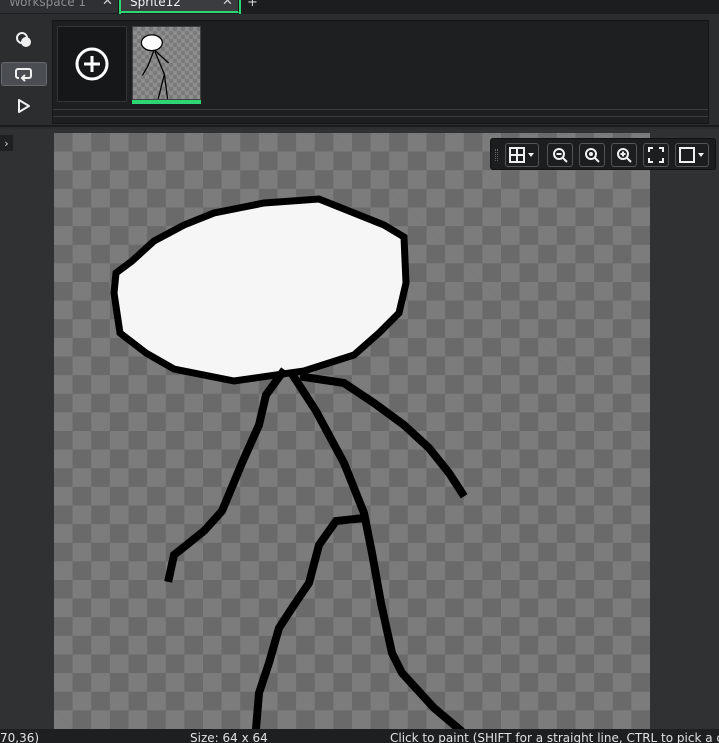  What do you see at coordinates (229, 737) in the screenshot?
I see `sprite-size: Size: 64 x 64` at bounding box center [229, 737].